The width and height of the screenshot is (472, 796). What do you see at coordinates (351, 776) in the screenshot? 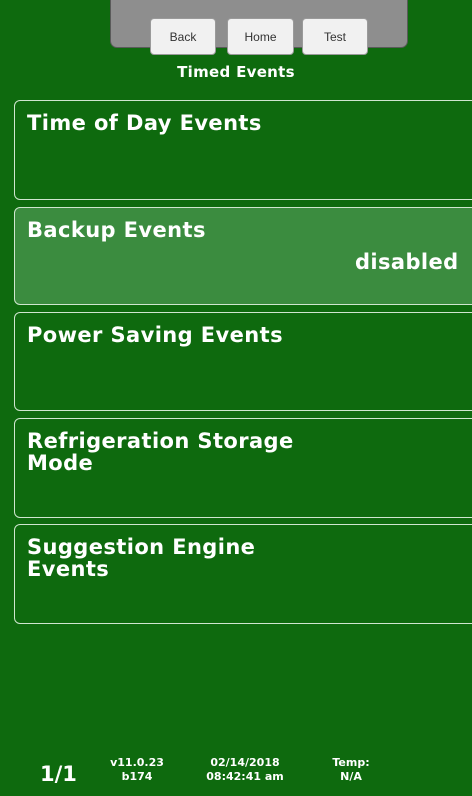
I see `temp-value: N/A` at bounding box center [351, 776].